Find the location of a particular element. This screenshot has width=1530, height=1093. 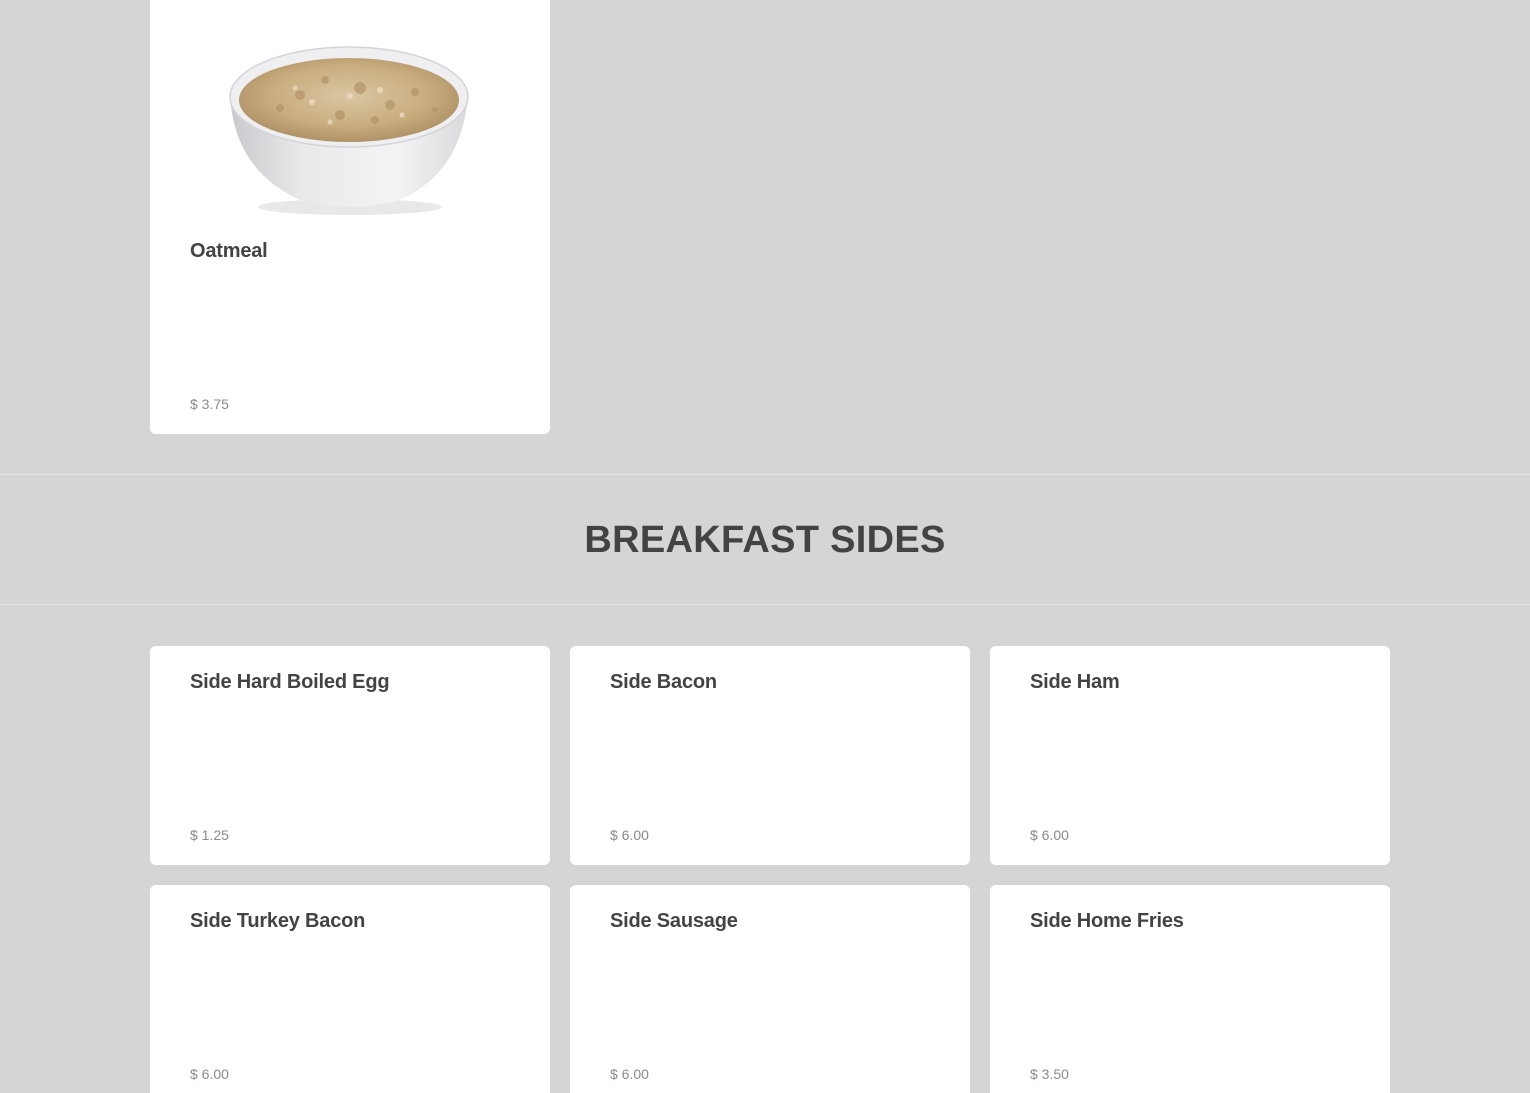

menu-item-card: Side Hard Boiled Egg $ 1.25 is located at coordinates (350, 755).